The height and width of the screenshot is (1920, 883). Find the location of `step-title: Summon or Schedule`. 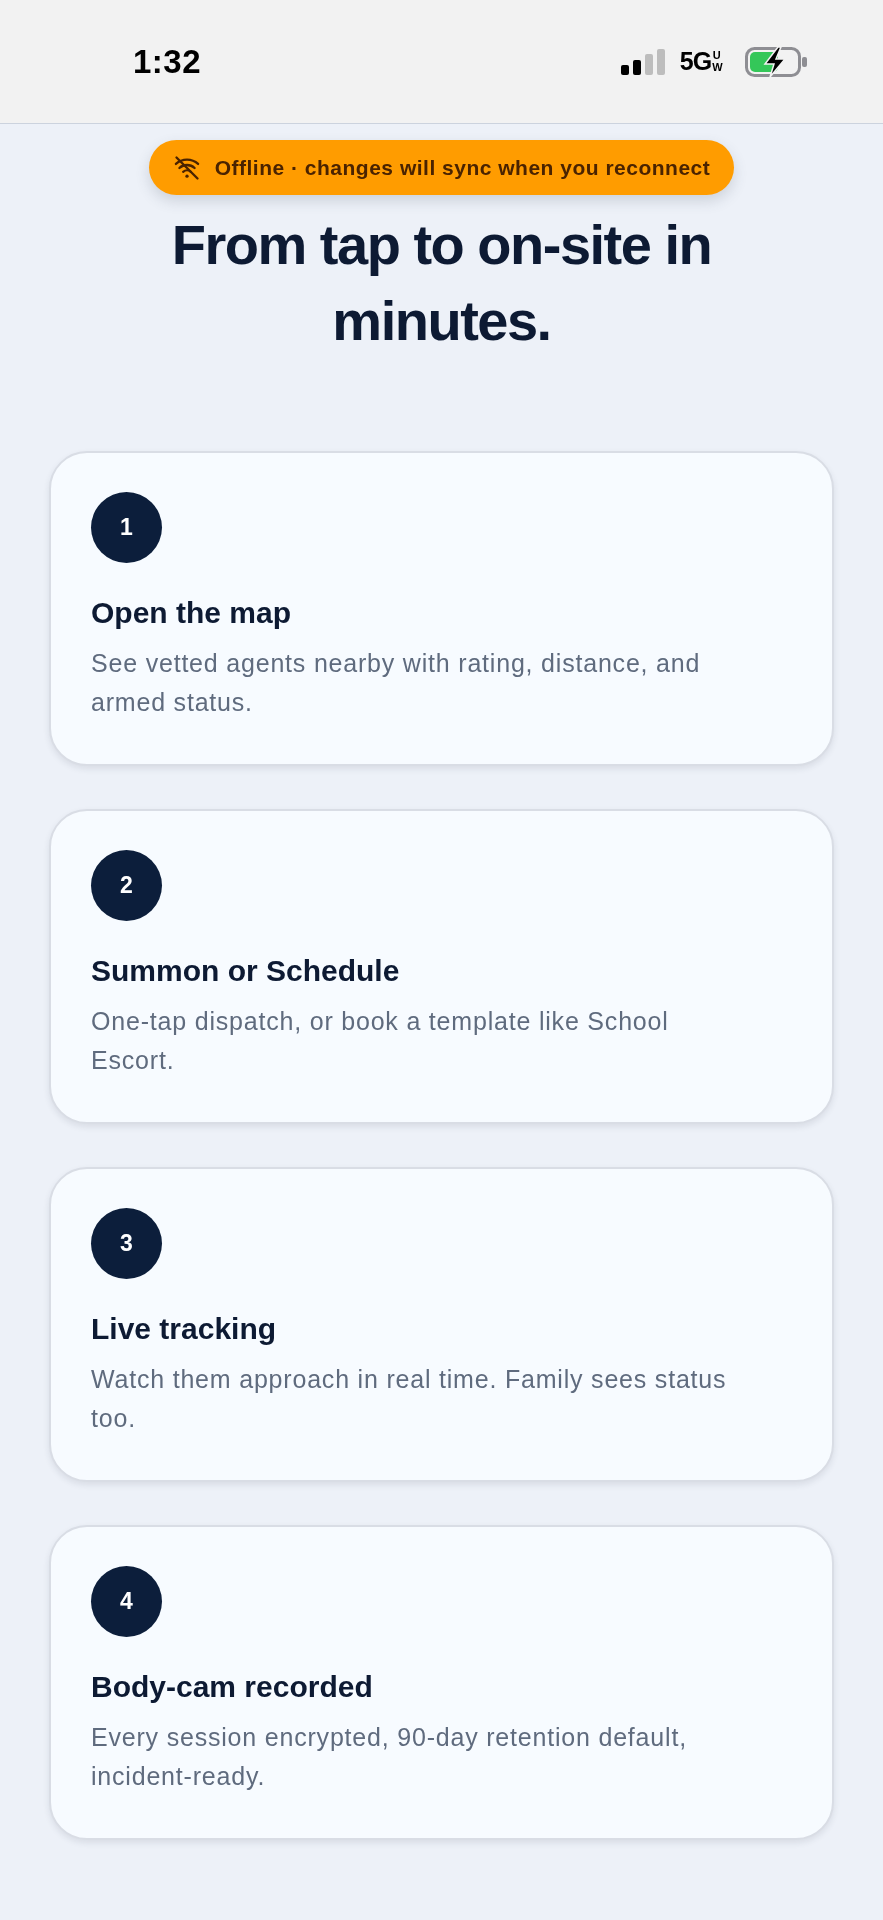

step-title: Summon or Schedule is located at coordinates (246, 971).